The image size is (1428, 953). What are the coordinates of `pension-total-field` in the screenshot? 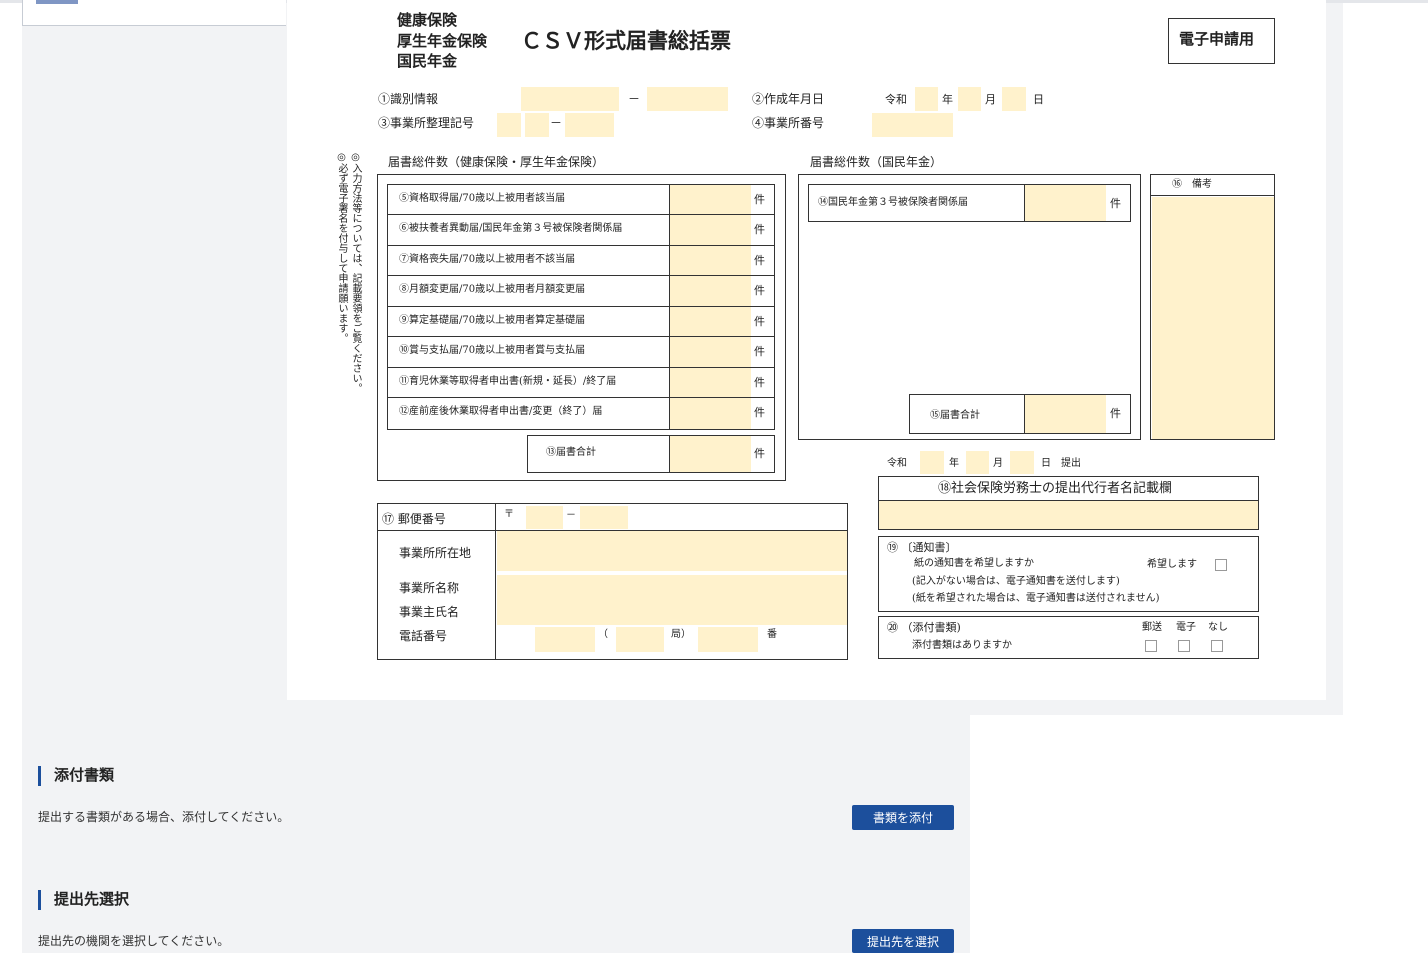 It's located at (1065, 414).